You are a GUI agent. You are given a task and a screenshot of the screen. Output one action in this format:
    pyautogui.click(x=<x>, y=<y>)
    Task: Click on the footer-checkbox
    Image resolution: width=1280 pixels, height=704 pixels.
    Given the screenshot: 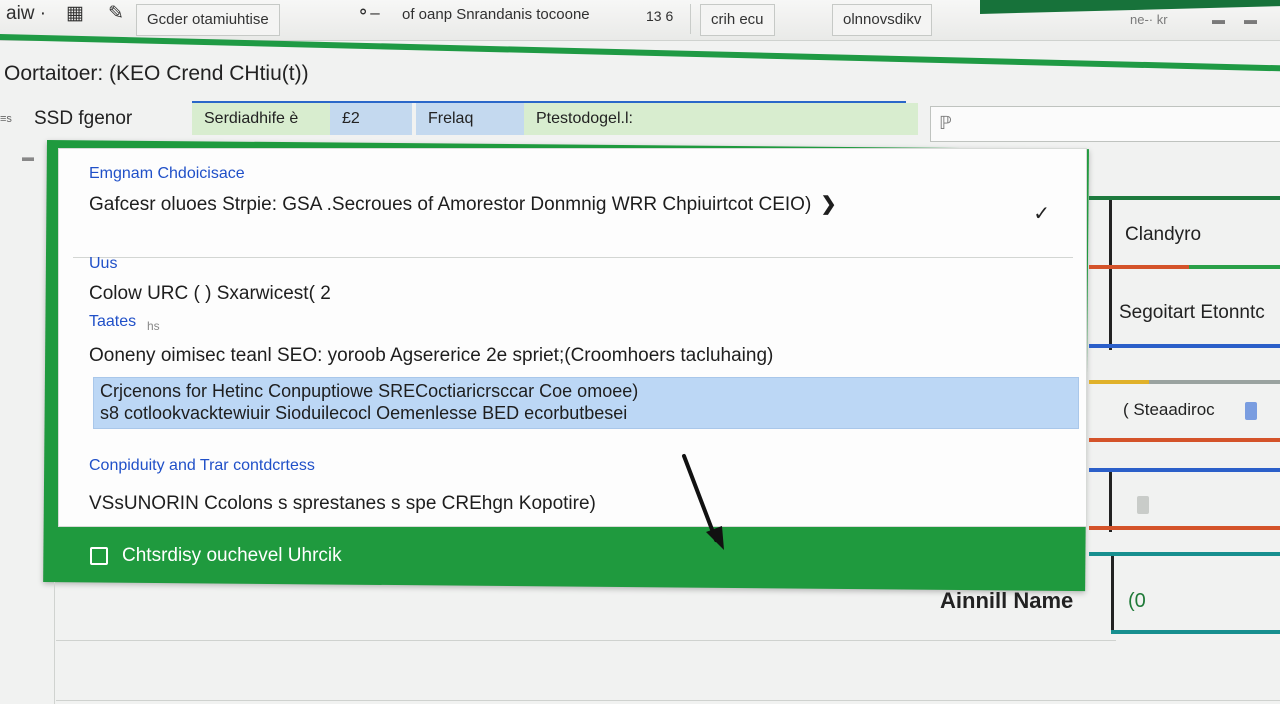 What is the action you would take?
    pyautogui.click(x=99, y=556)
    